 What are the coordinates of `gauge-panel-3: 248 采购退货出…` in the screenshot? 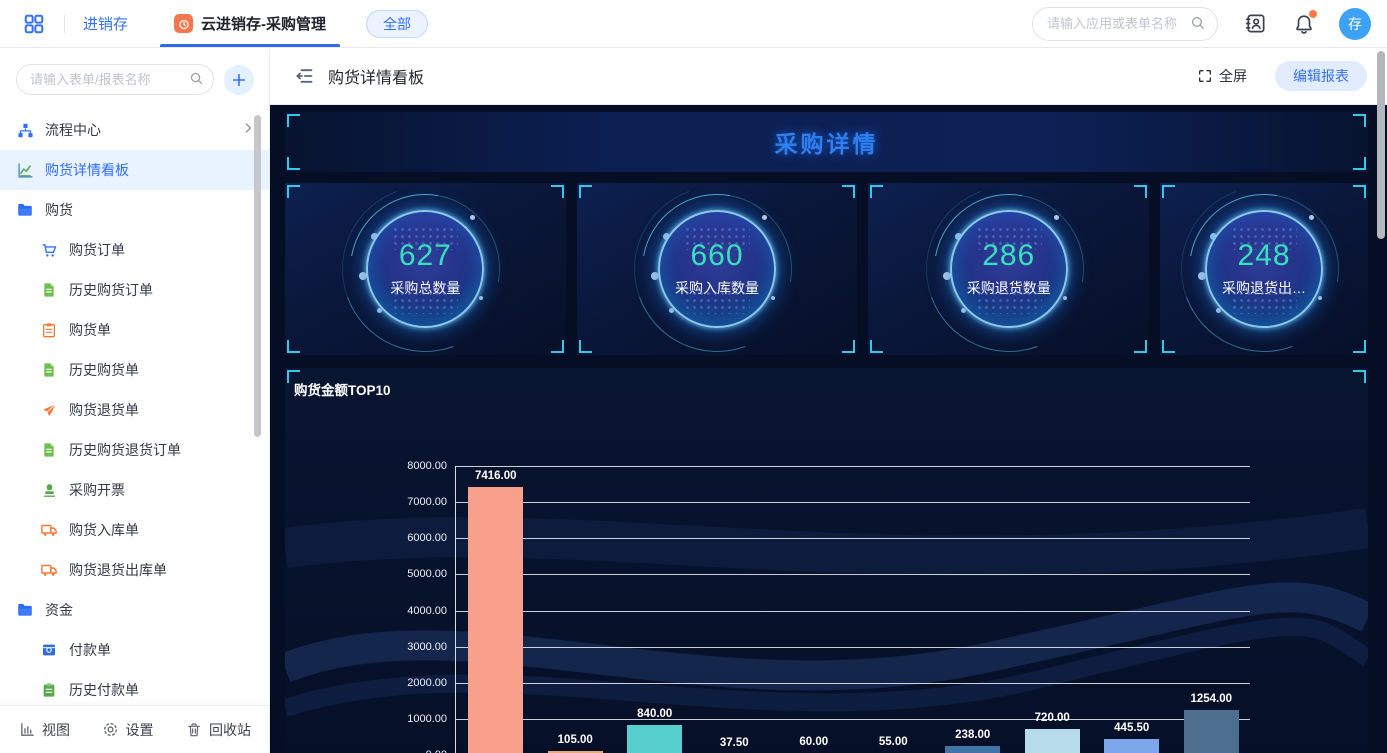 It's located at (1264, 269).